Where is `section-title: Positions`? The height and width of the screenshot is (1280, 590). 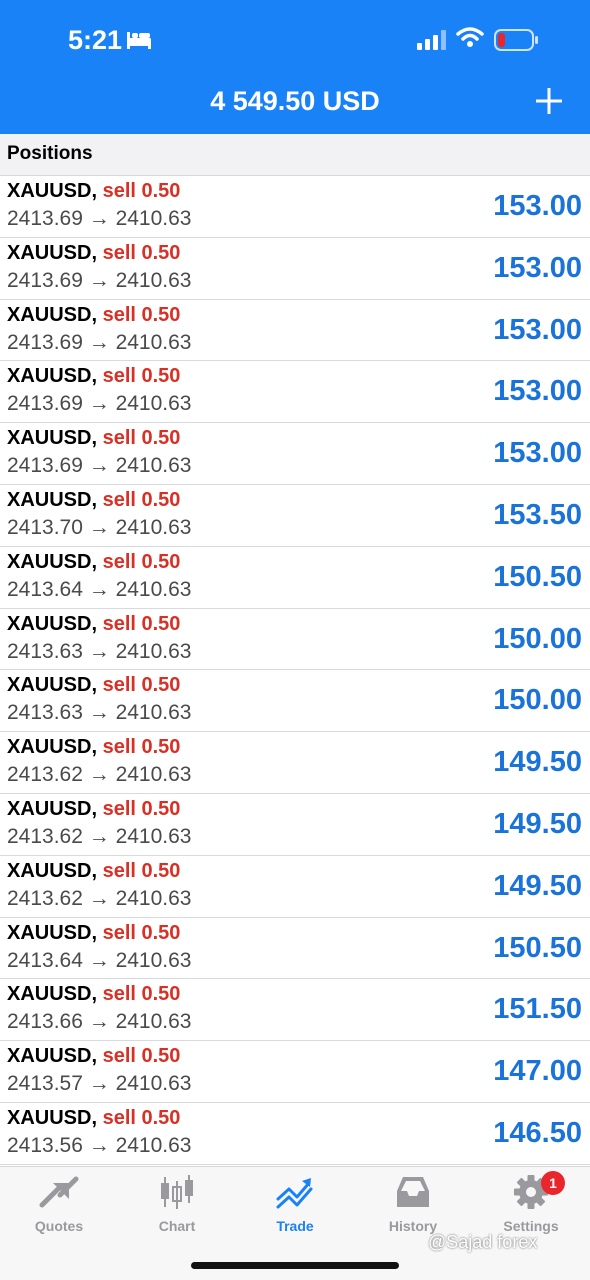 section-title: Positions is located at coordinates (50, 153).